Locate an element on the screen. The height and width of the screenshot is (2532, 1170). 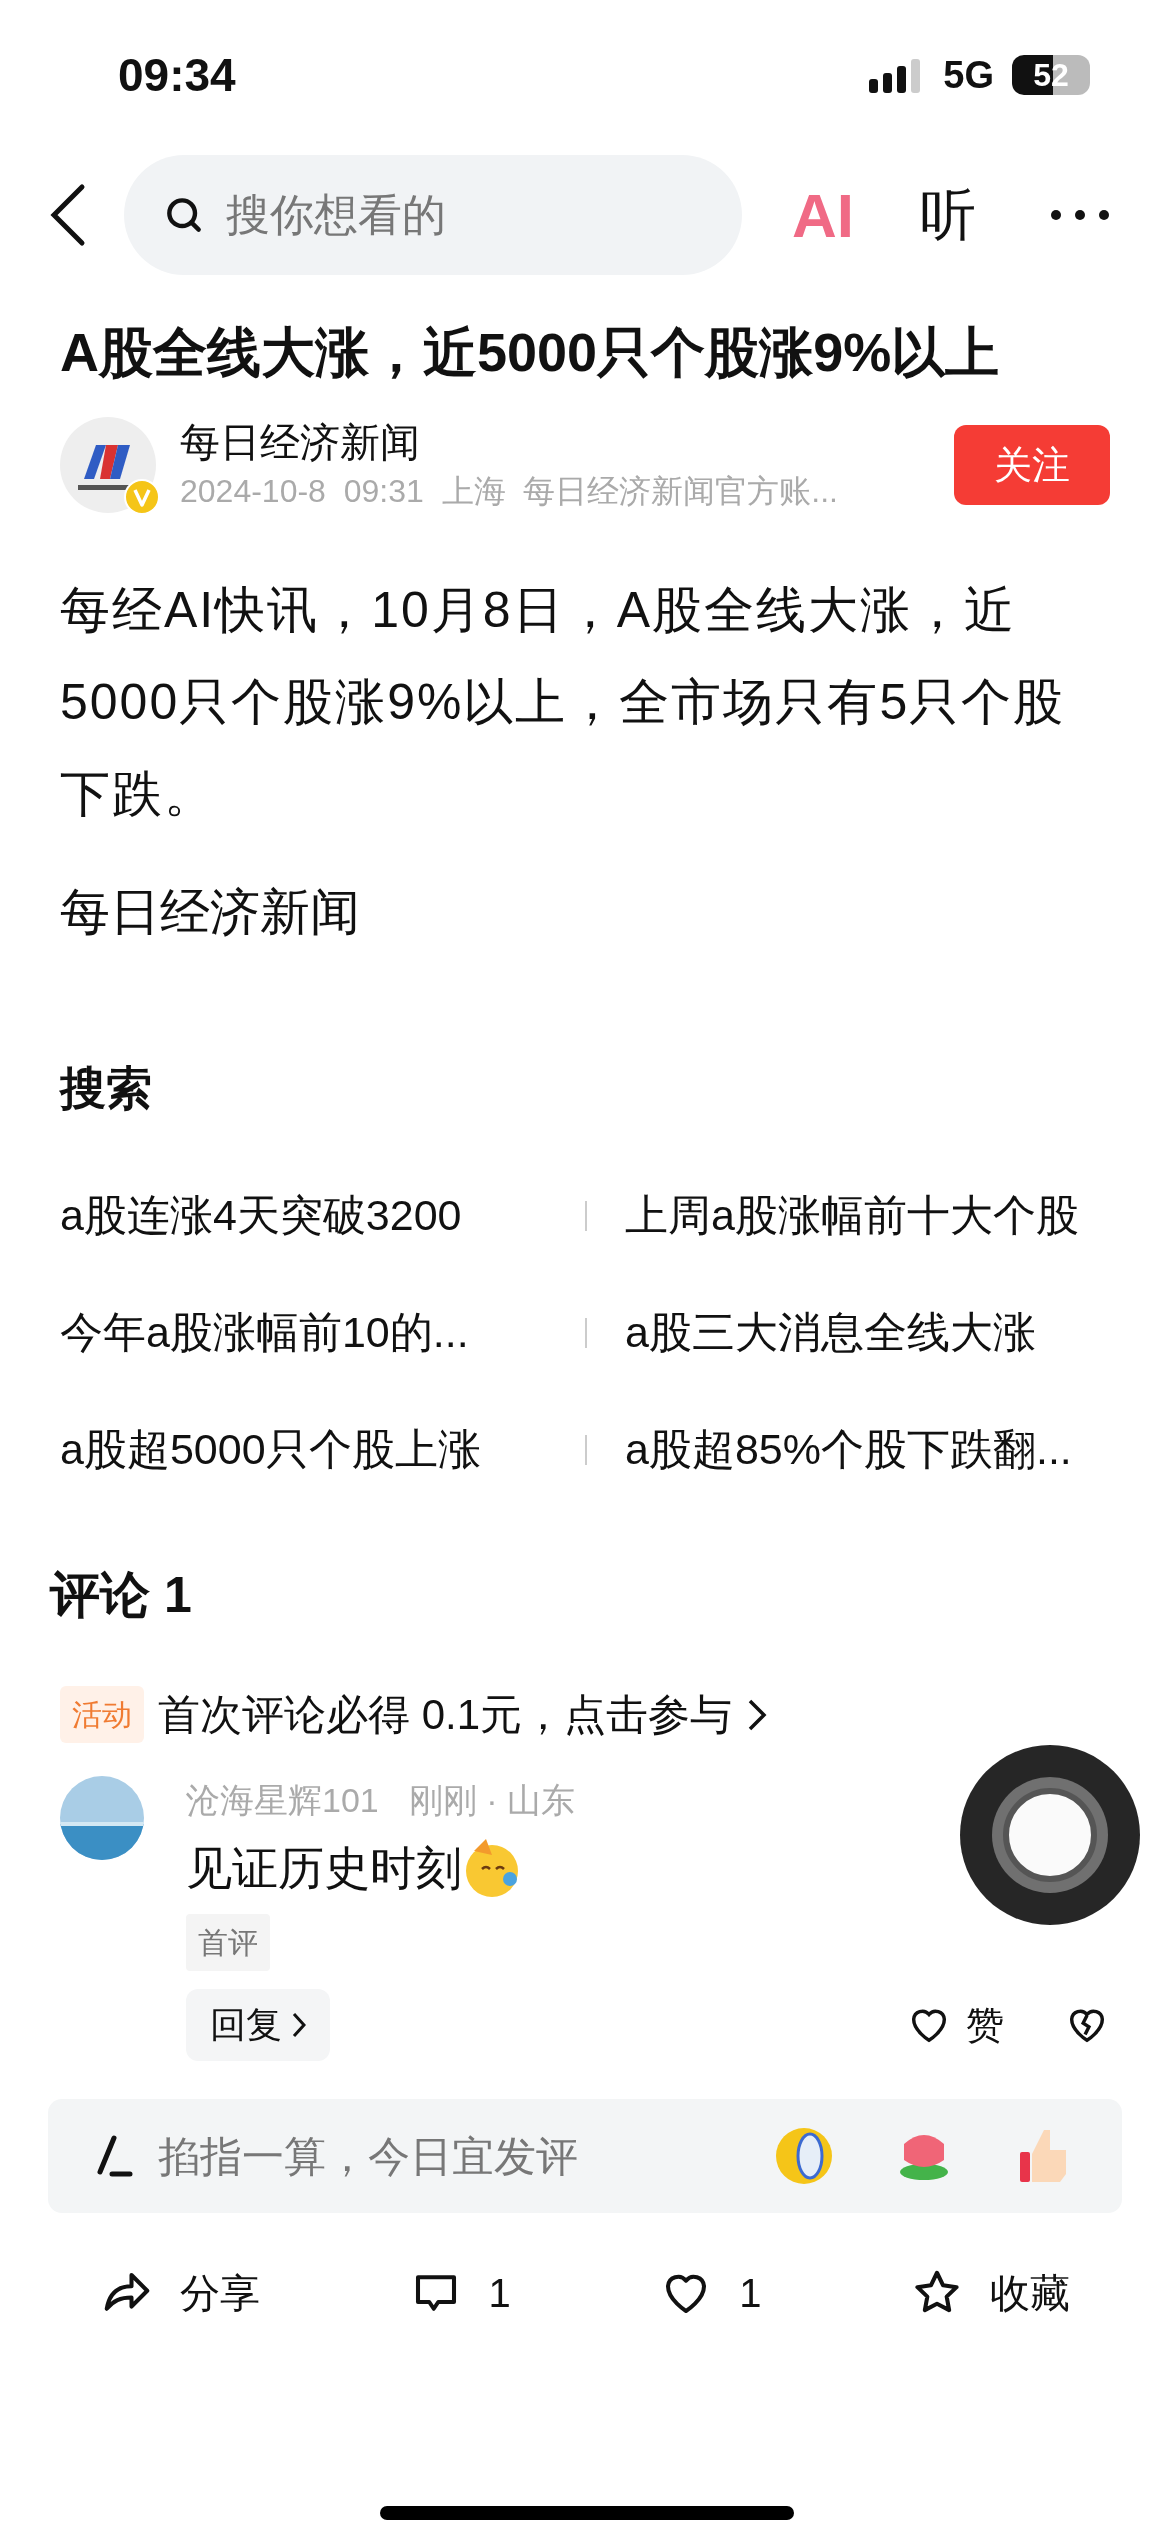
activity-tag: 活动 is located at coordinates (102, 1714).